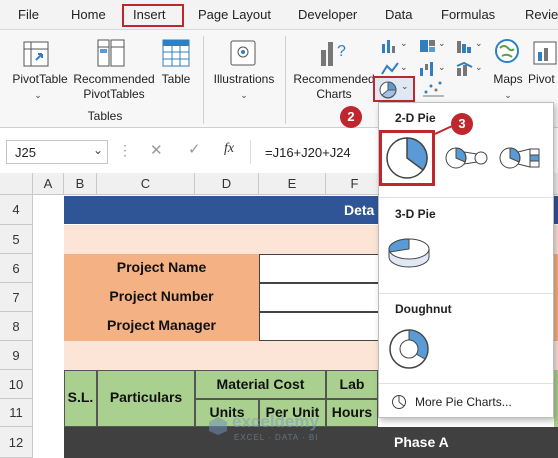 The image size is (558, 458). What do you see at coordinates (161, 296) in the screenshot?
I see `project-number-label: Project Number` at bounding box center [161, 296].